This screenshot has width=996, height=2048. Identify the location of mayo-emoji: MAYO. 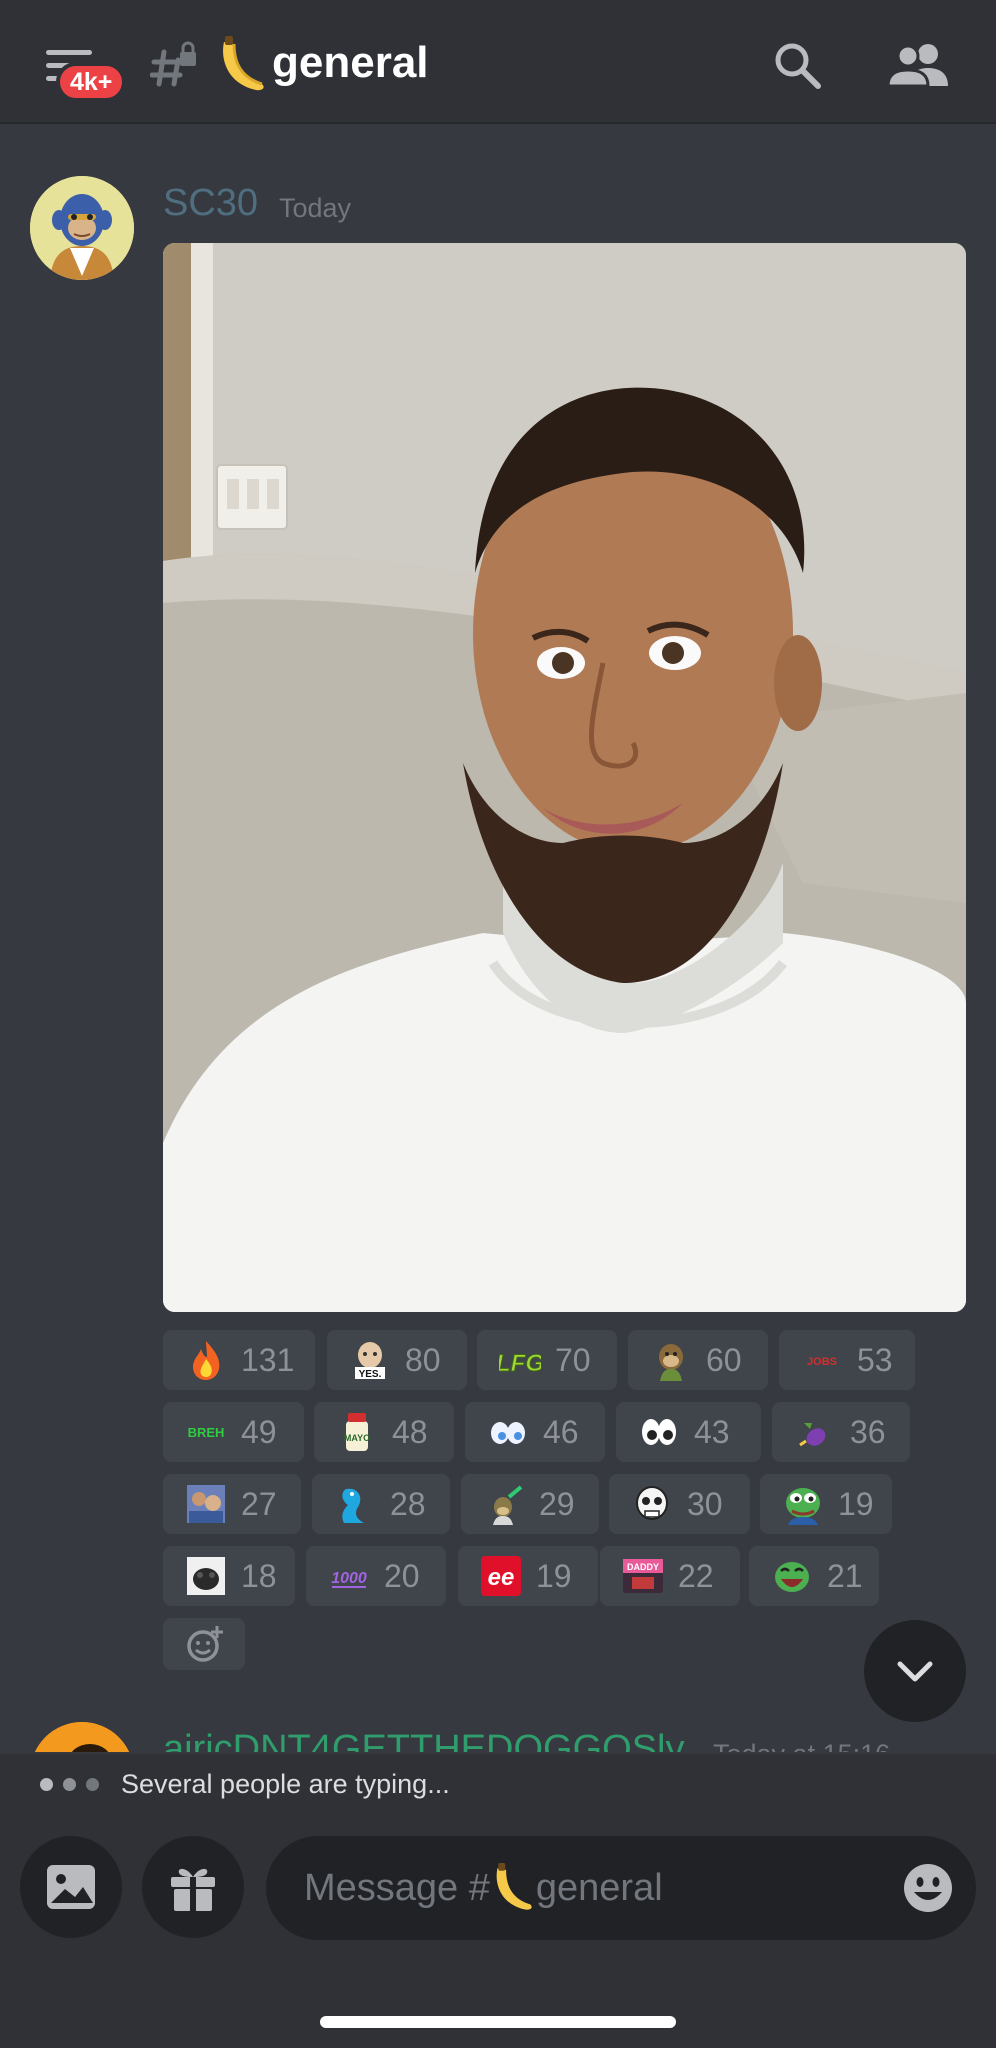
(357, 1432).